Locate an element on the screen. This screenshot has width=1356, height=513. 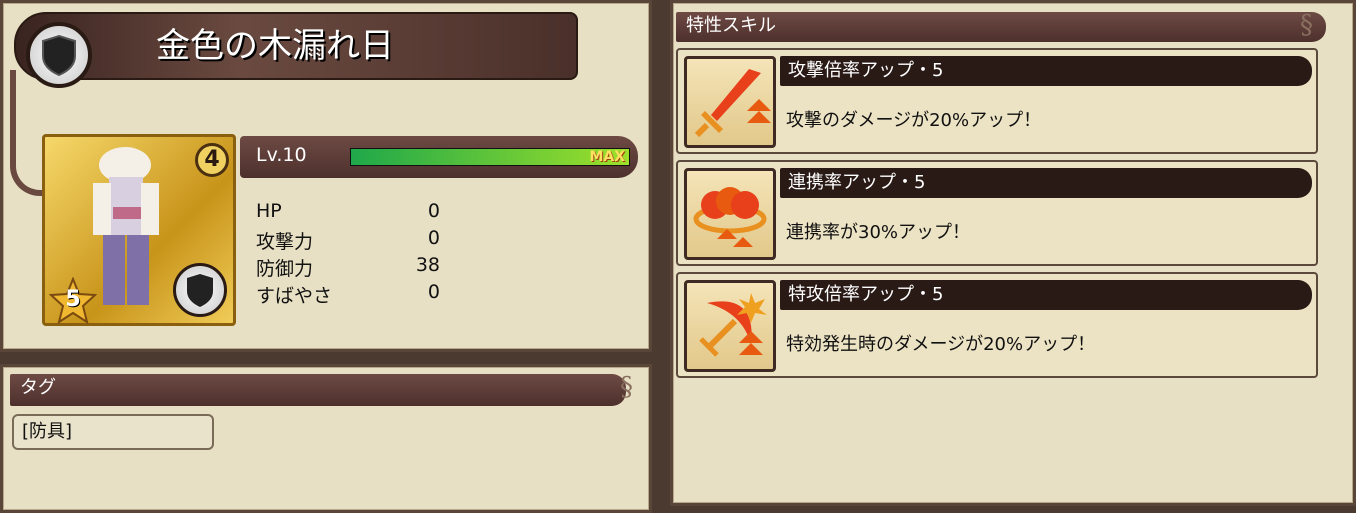
stat-row-speed: すばやさ is located at coordinates (294, 294).